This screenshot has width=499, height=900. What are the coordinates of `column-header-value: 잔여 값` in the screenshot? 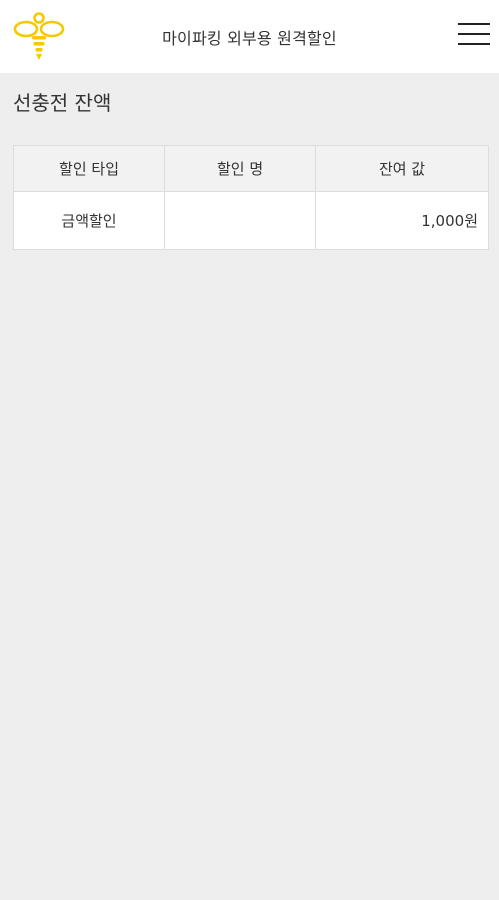 It's located at (402, 168).